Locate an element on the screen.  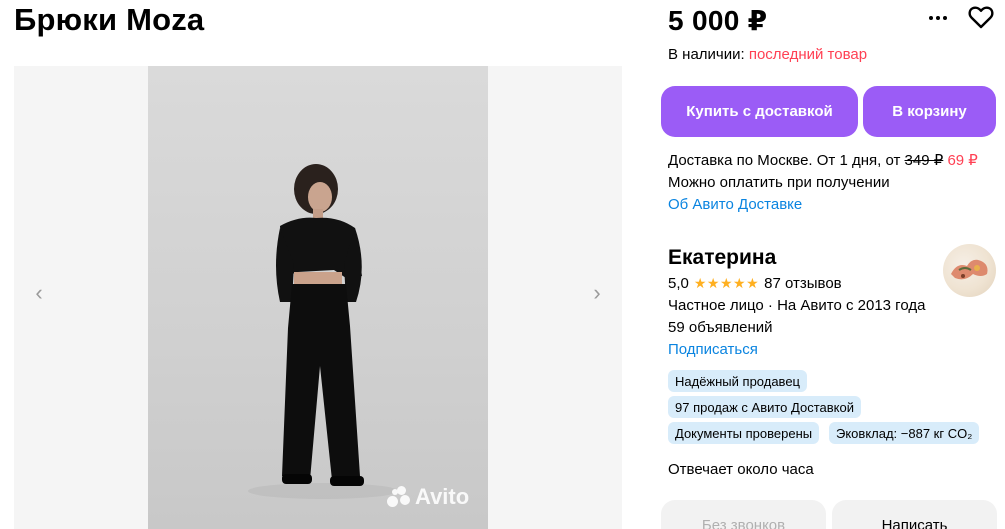
badge-delivery-sales: 97 продаж с Авито Доставкой is located at coordinates (764, 407).